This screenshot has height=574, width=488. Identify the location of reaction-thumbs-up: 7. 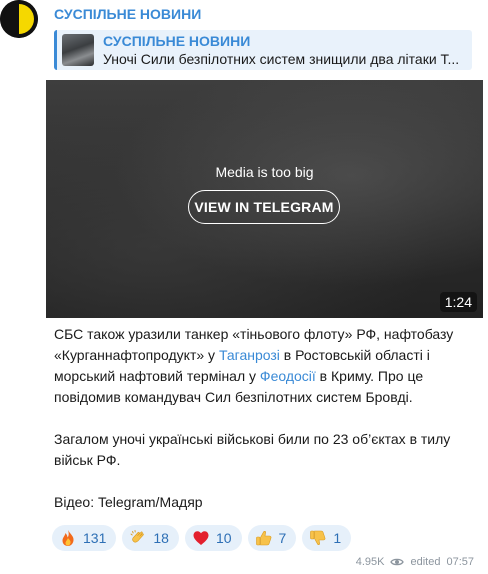
(272, 538).